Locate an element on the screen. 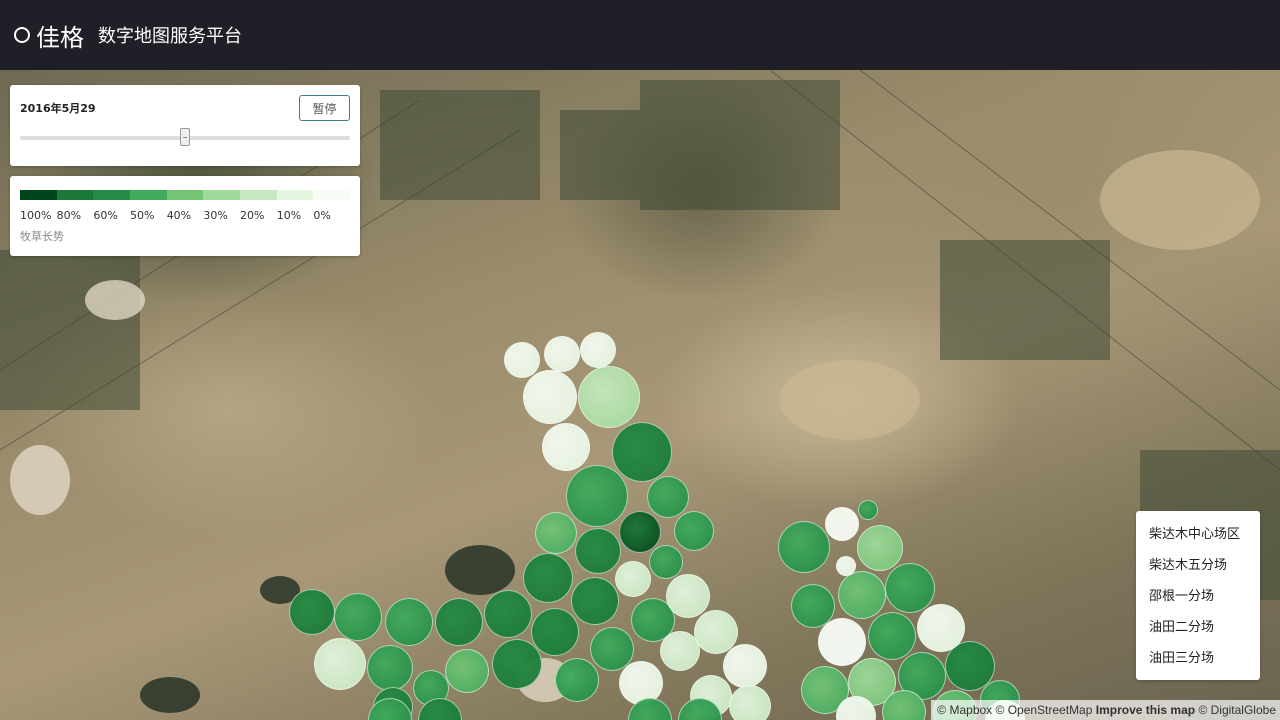 The height and width of the screenshot is (720, 1280). mapbox-link: © Mapbox is located at coordinates (964, 710).